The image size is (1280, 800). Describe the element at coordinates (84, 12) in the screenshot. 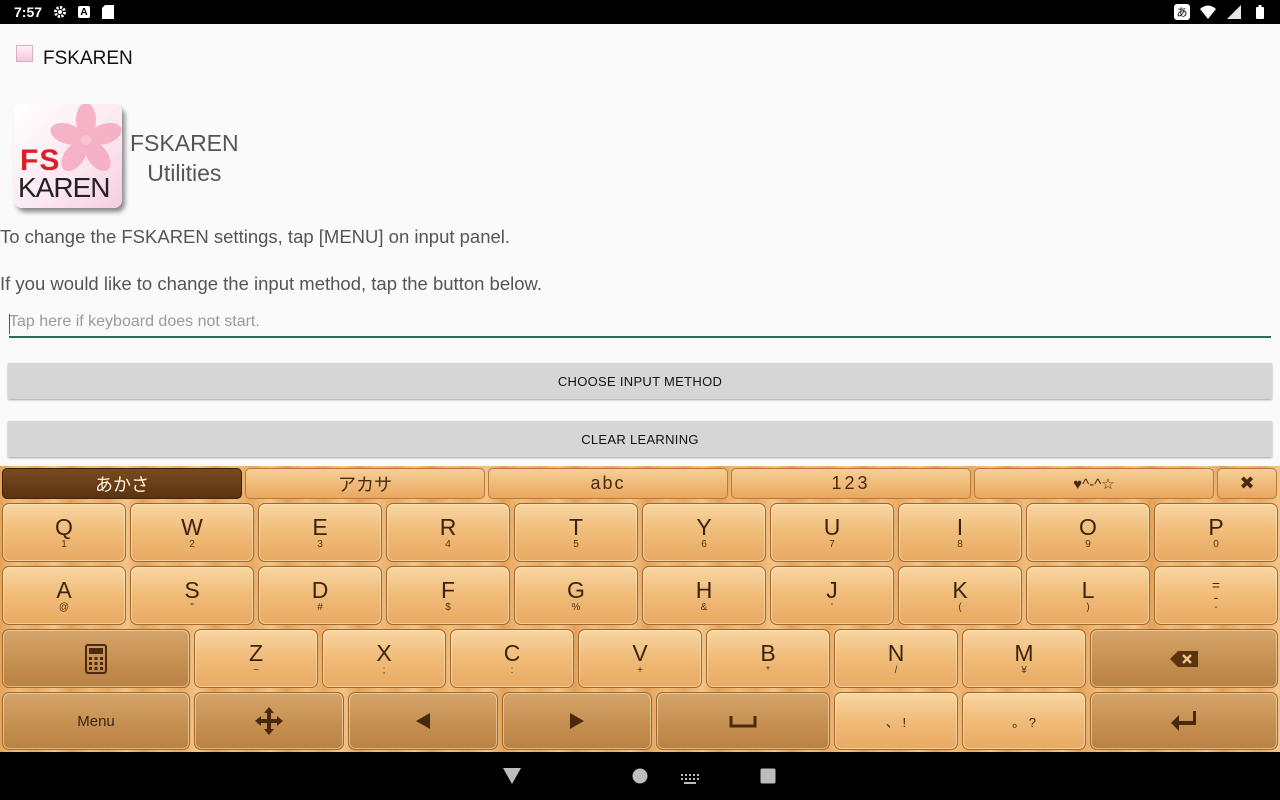

I see `a-notification-icon: A` at that location.